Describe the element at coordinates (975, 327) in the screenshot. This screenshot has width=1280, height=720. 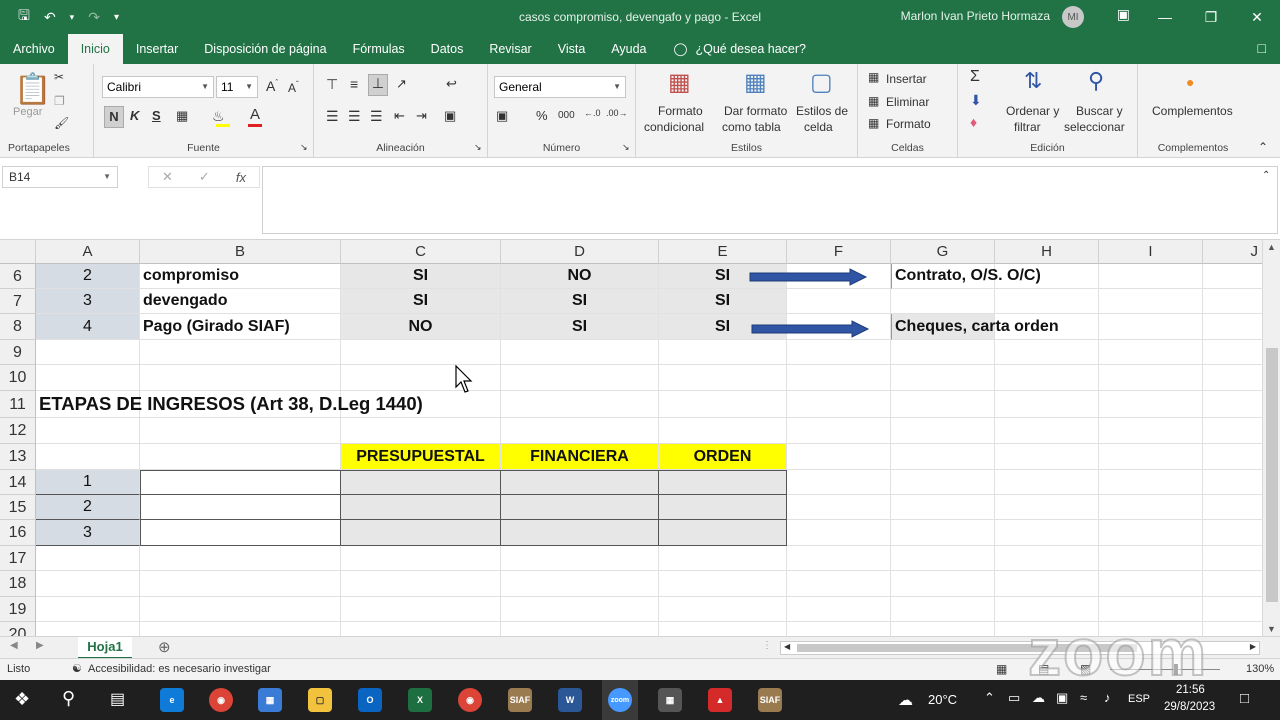
I see `cell-g8: Cheques, carta orden` at that location.